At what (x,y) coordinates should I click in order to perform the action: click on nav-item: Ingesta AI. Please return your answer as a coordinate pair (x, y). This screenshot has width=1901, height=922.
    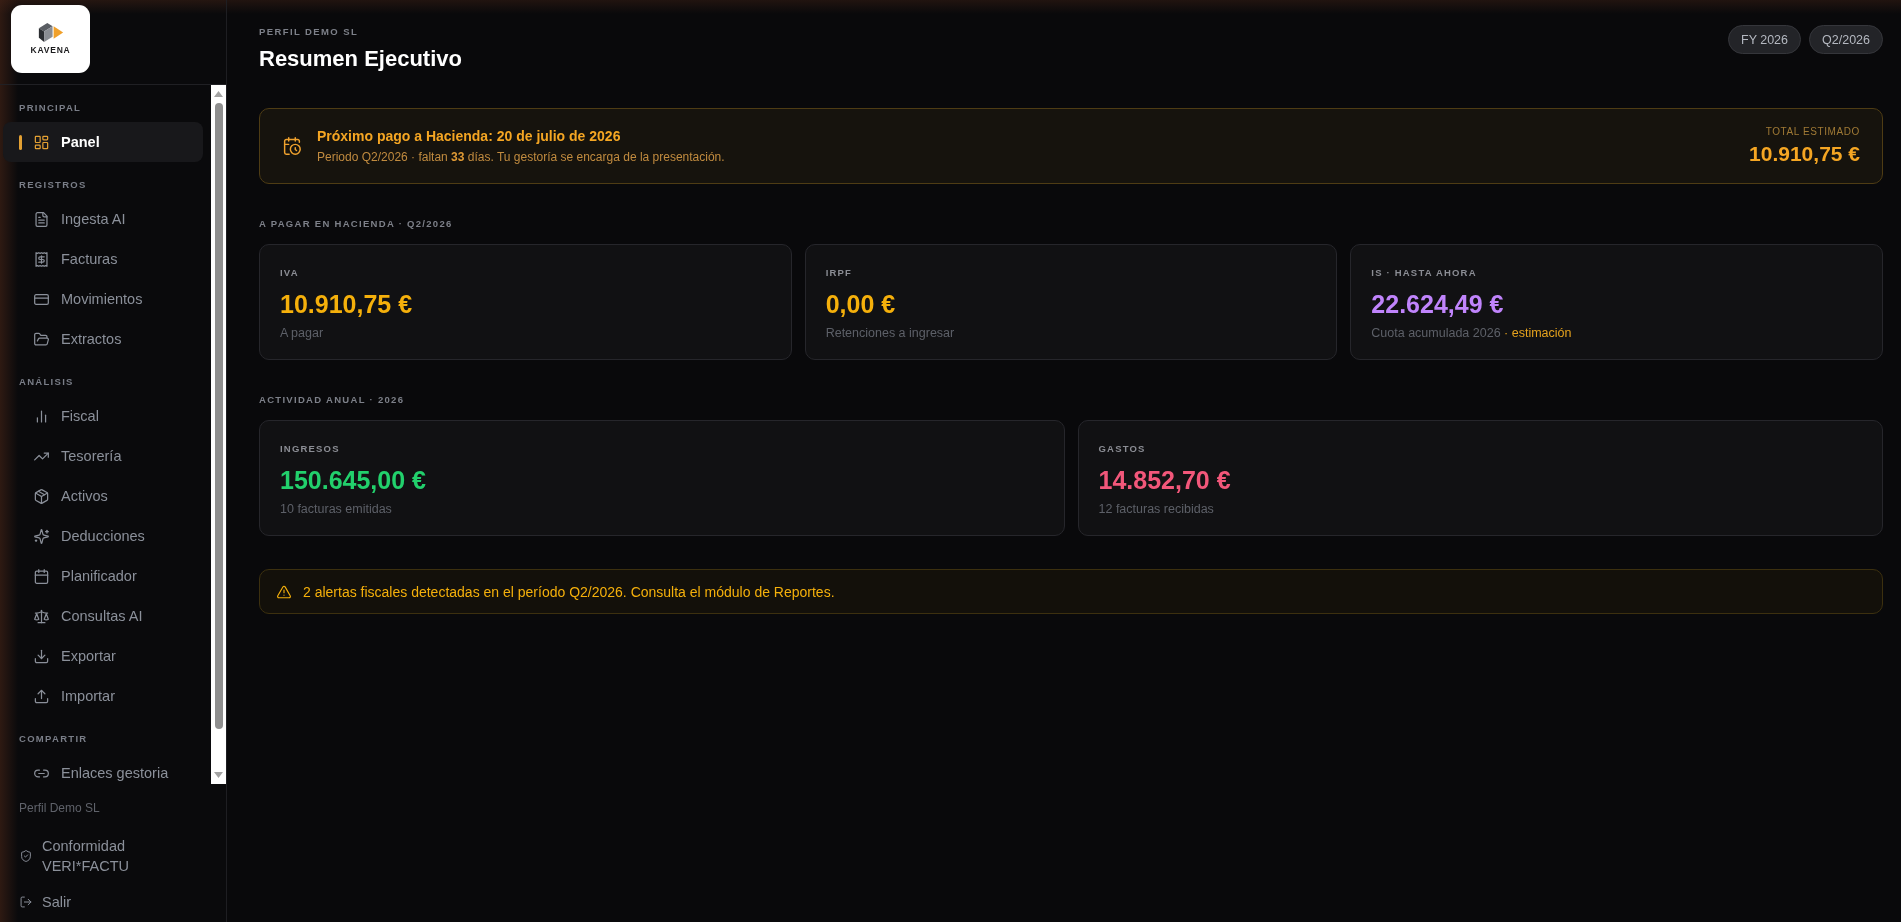
    Looking at the image, I should click on (103, 219).